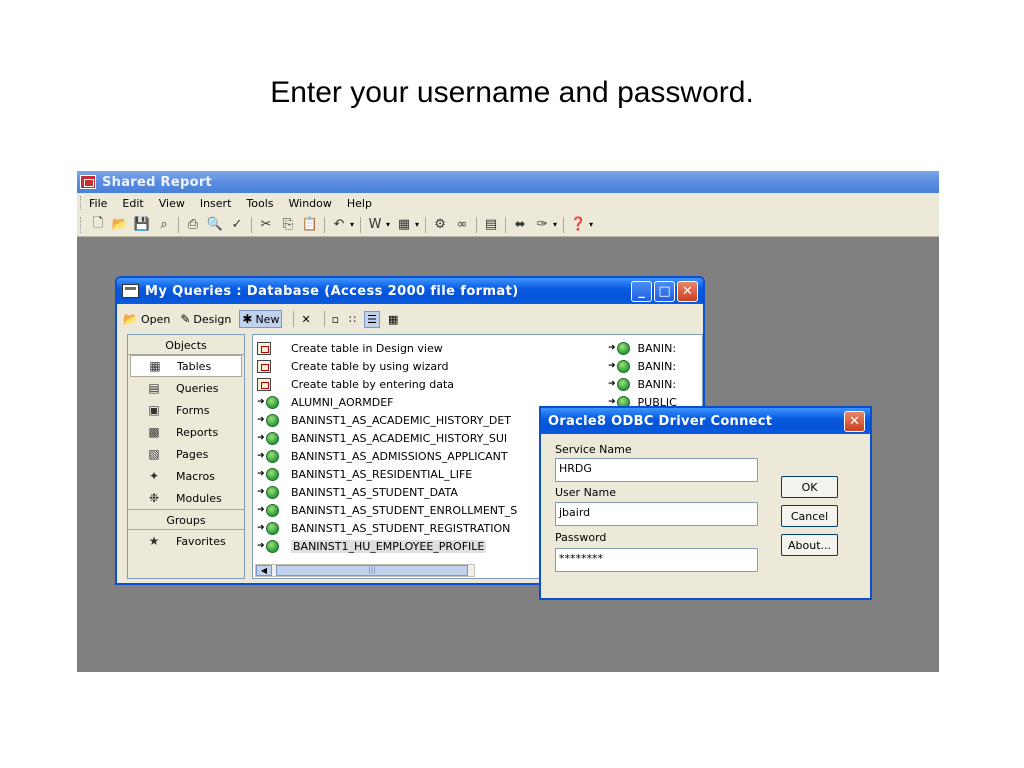  I want to click on password-input: ********, so click(656, 560).